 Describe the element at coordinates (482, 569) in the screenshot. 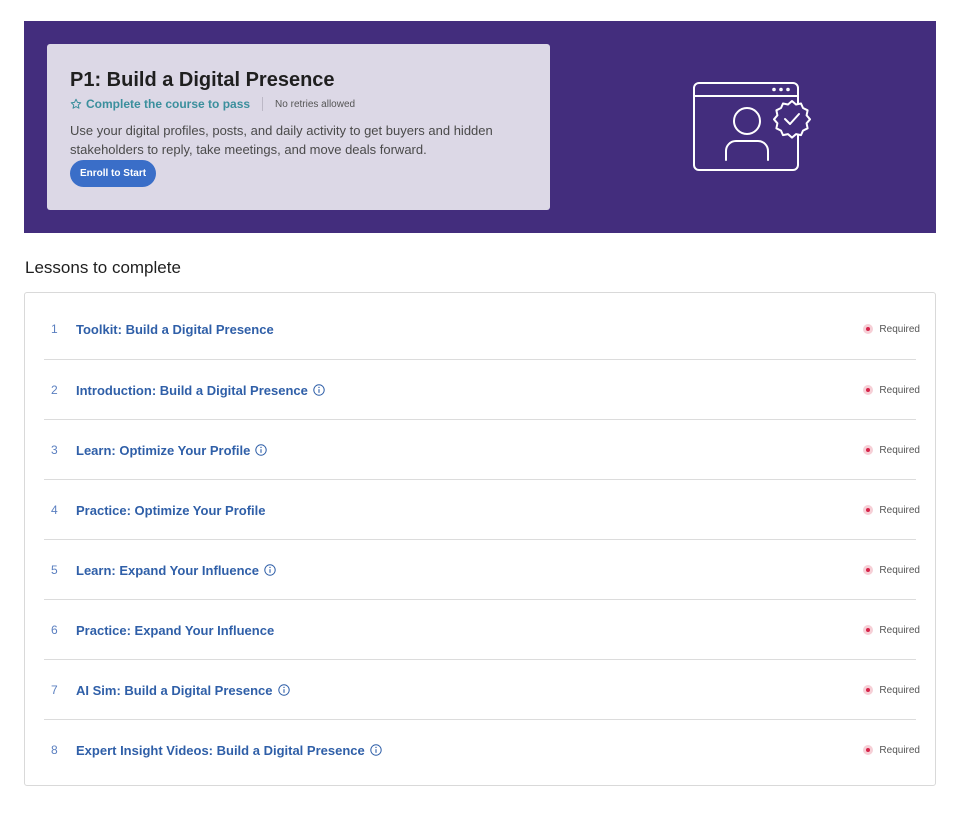

I see `list-item: 5 Learn: Expand Your Influence Required` at that location.